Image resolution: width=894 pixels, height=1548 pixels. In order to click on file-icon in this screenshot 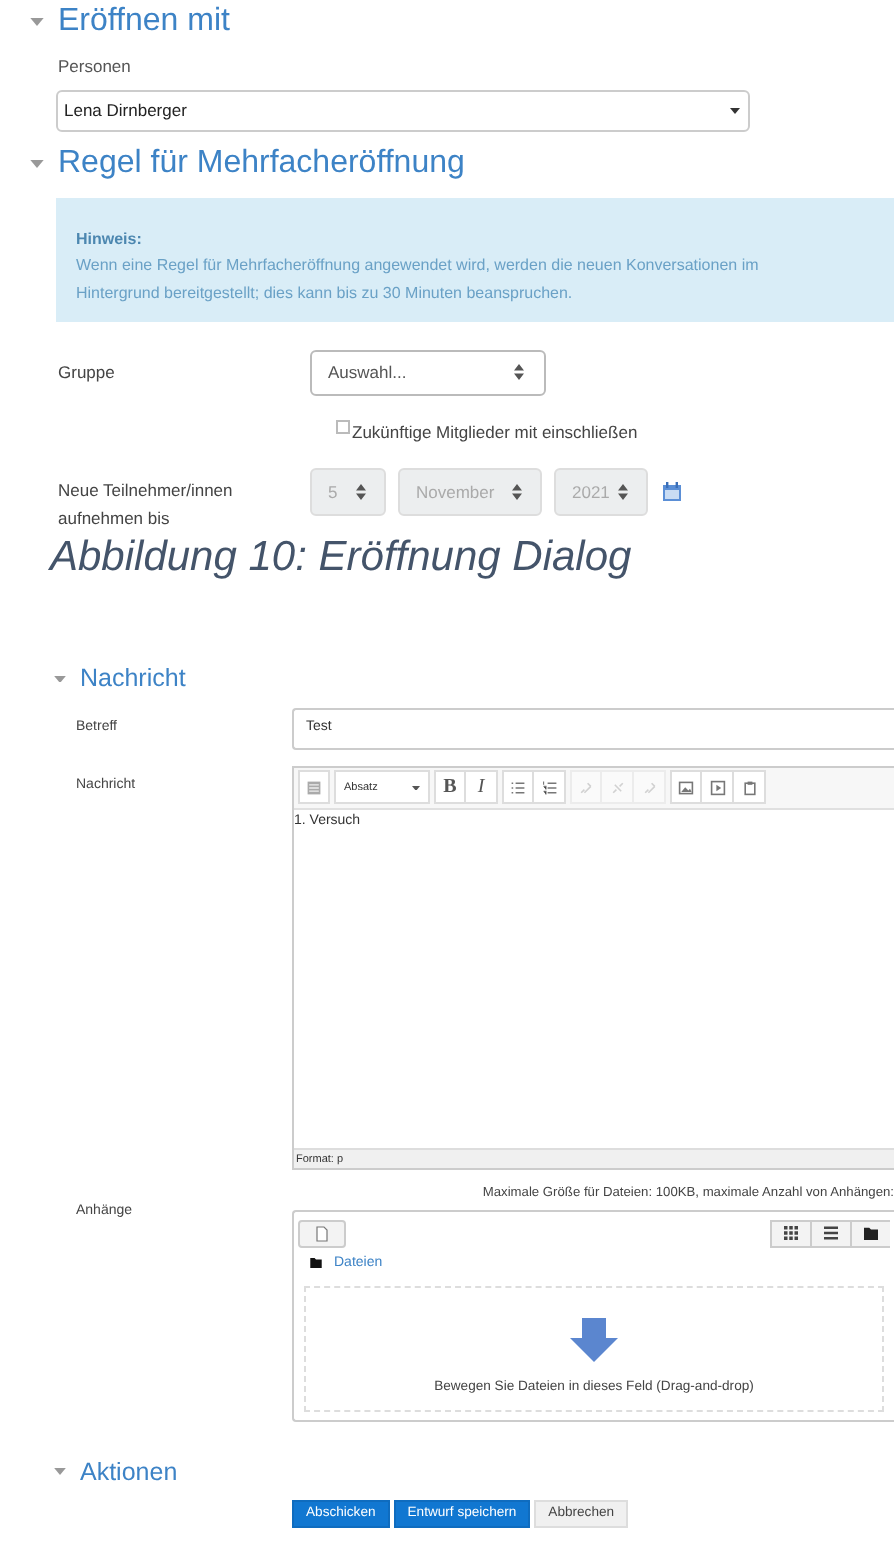, I will do `click(322, 1233)`.